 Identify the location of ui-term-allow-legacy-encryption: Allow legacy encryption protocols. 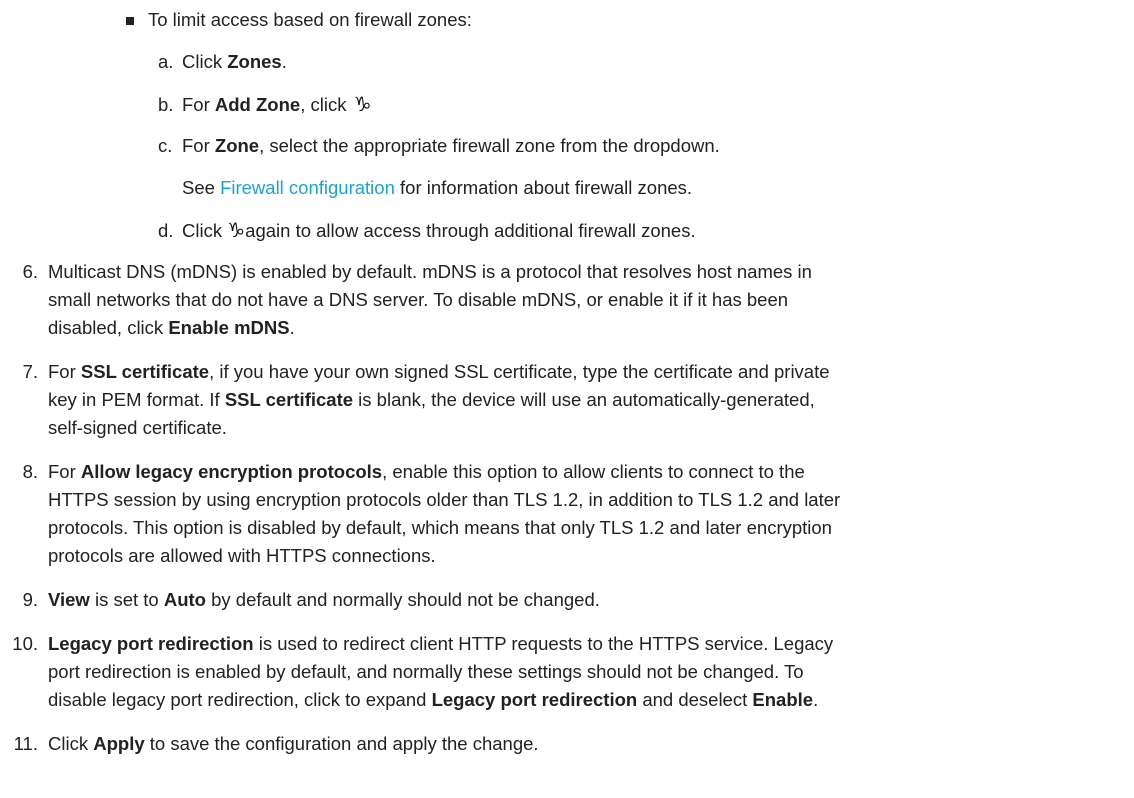
(231, 471).